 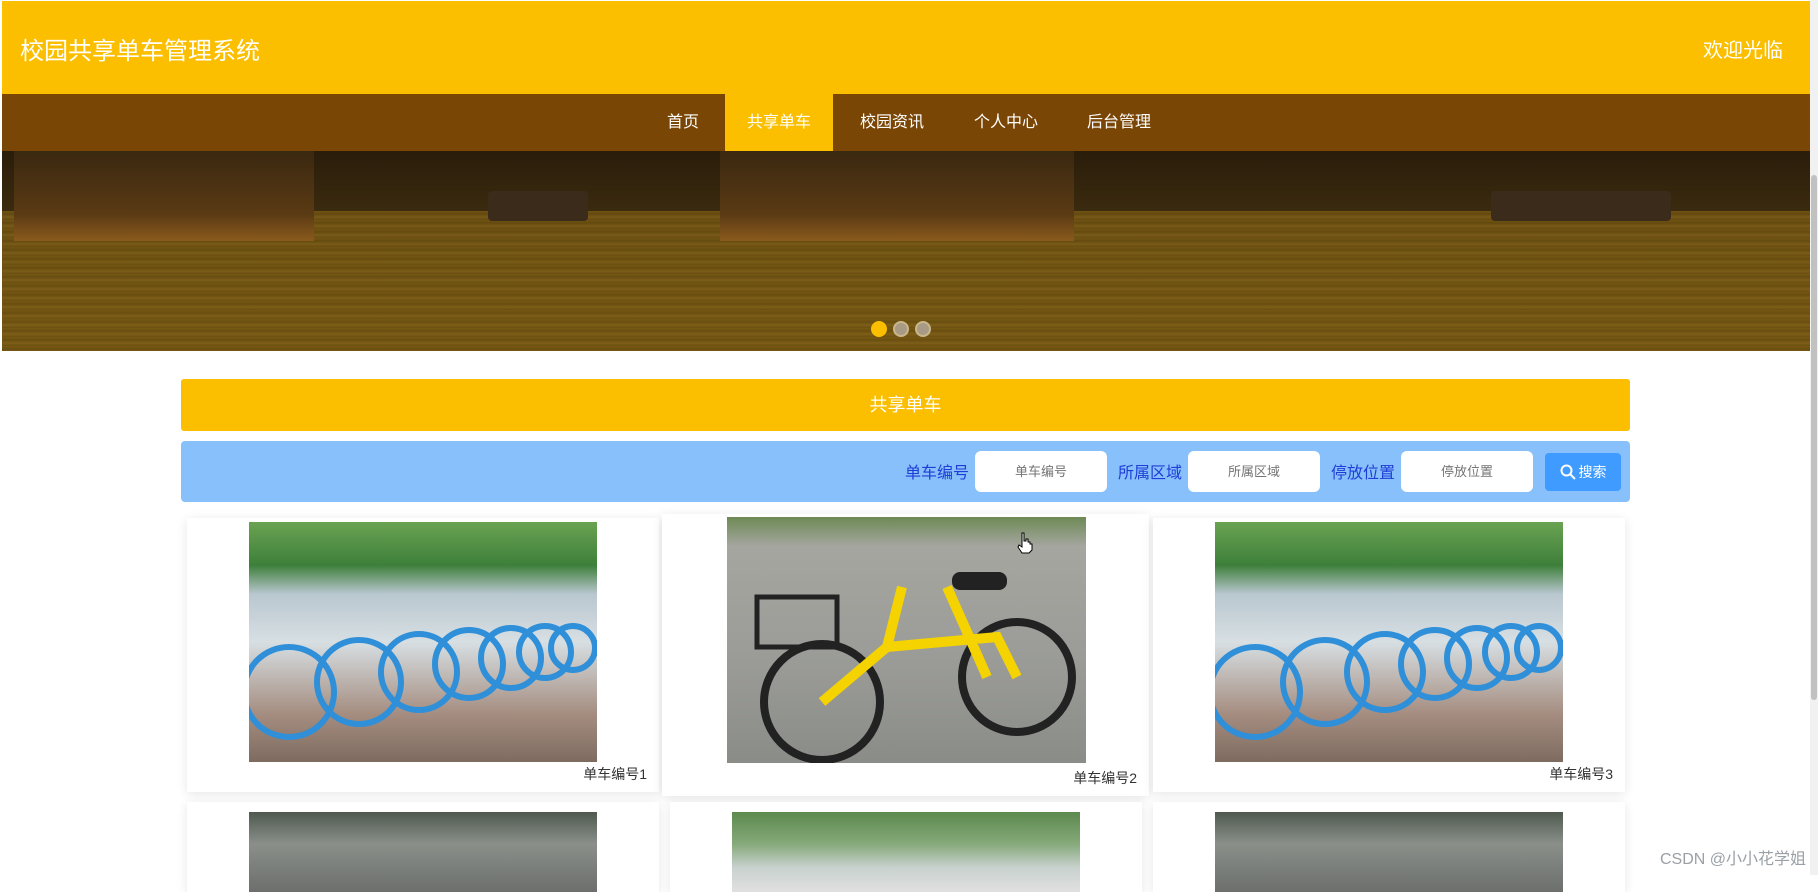 What do you see at coordinates (779, 122) in the screenshot?
I see `nav-item-shared-bikes: 共享单车` at bounding box center [779, 122].